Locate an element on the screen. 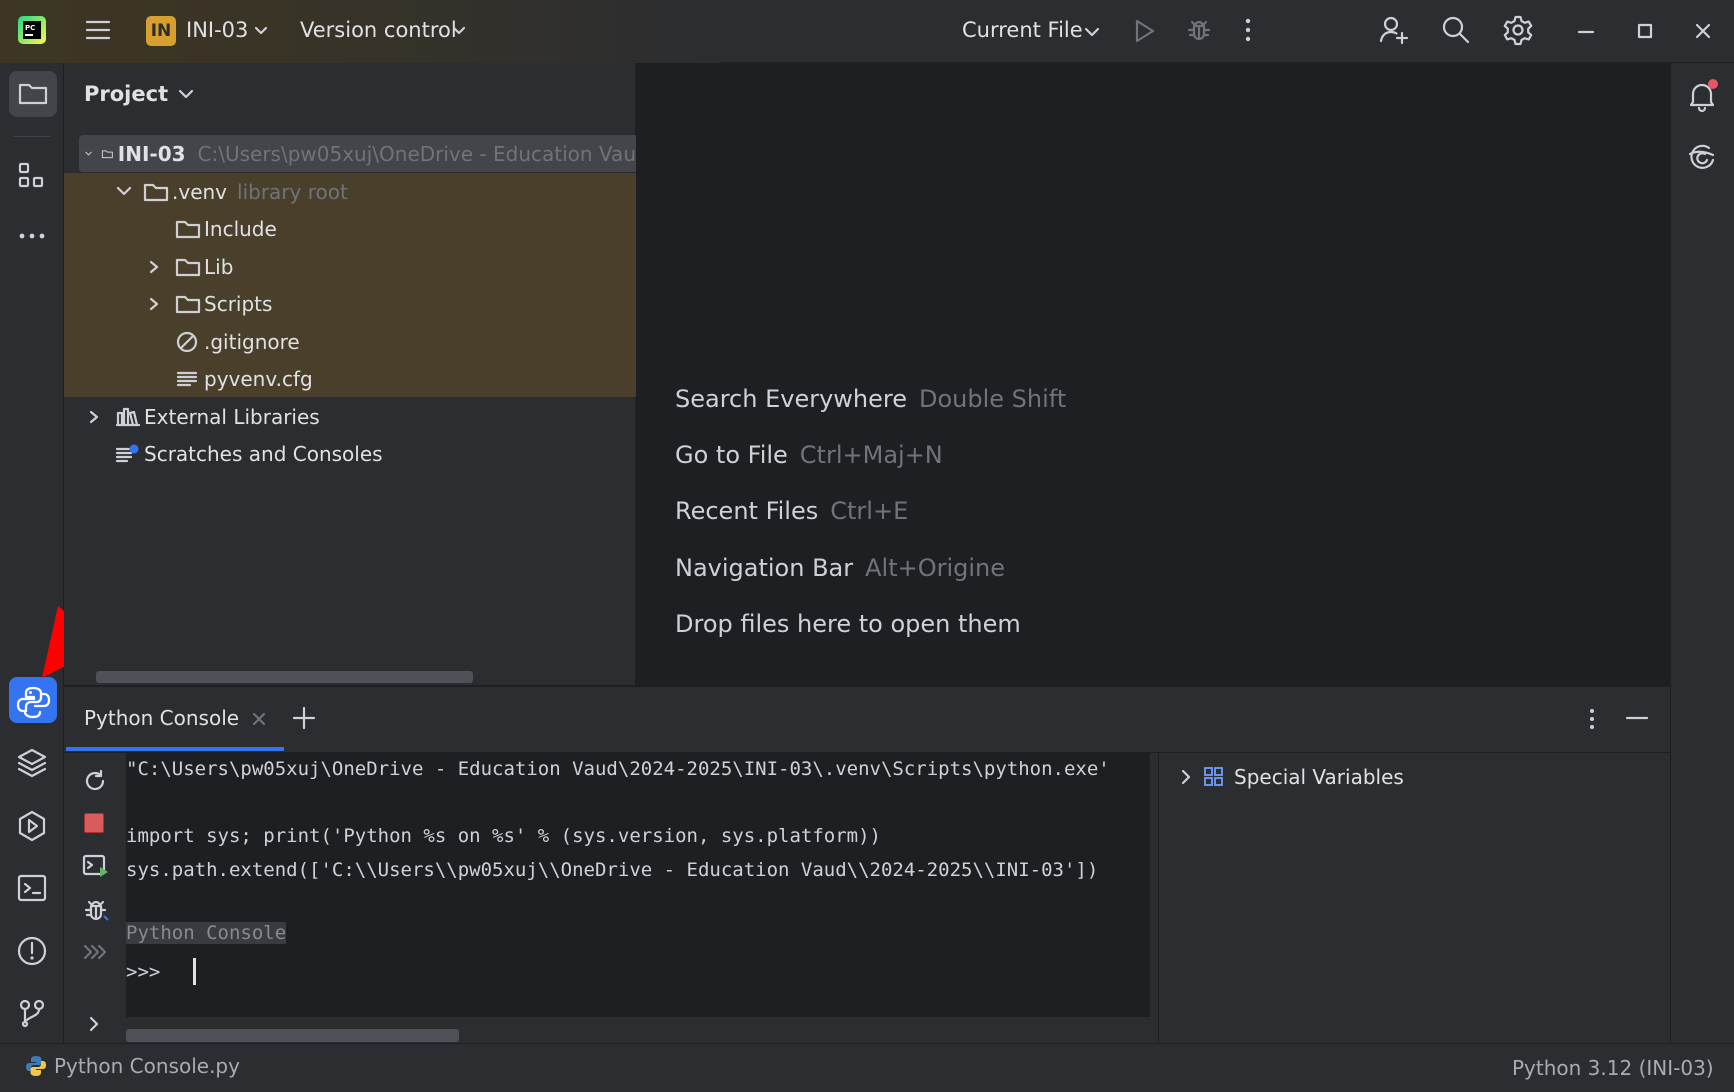 The width and height of the screenshot is (1734, 1092). scratches-label: Scratches and Consoles is located at coordinates (263, 453).